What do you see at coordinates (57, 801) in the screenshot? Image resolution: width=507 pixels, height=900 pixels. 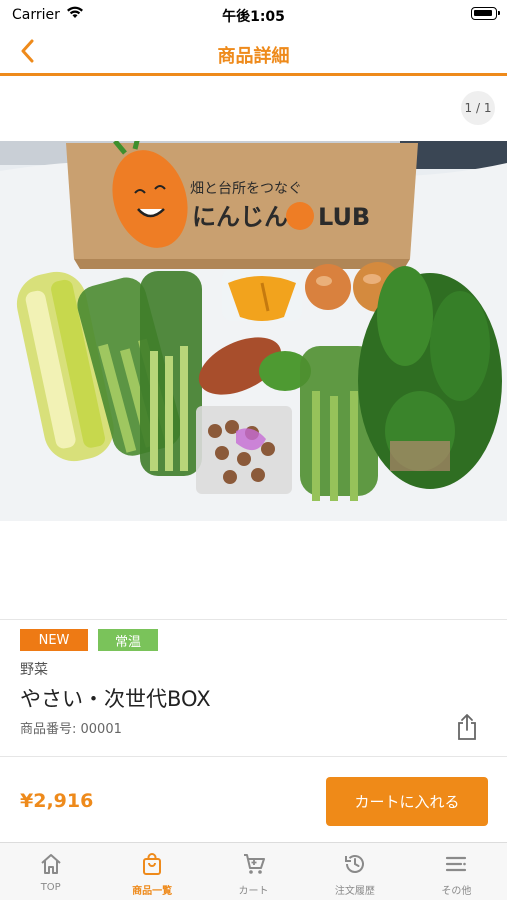 I see `product-price: ¥2,916` at bounding box center [57, 801].